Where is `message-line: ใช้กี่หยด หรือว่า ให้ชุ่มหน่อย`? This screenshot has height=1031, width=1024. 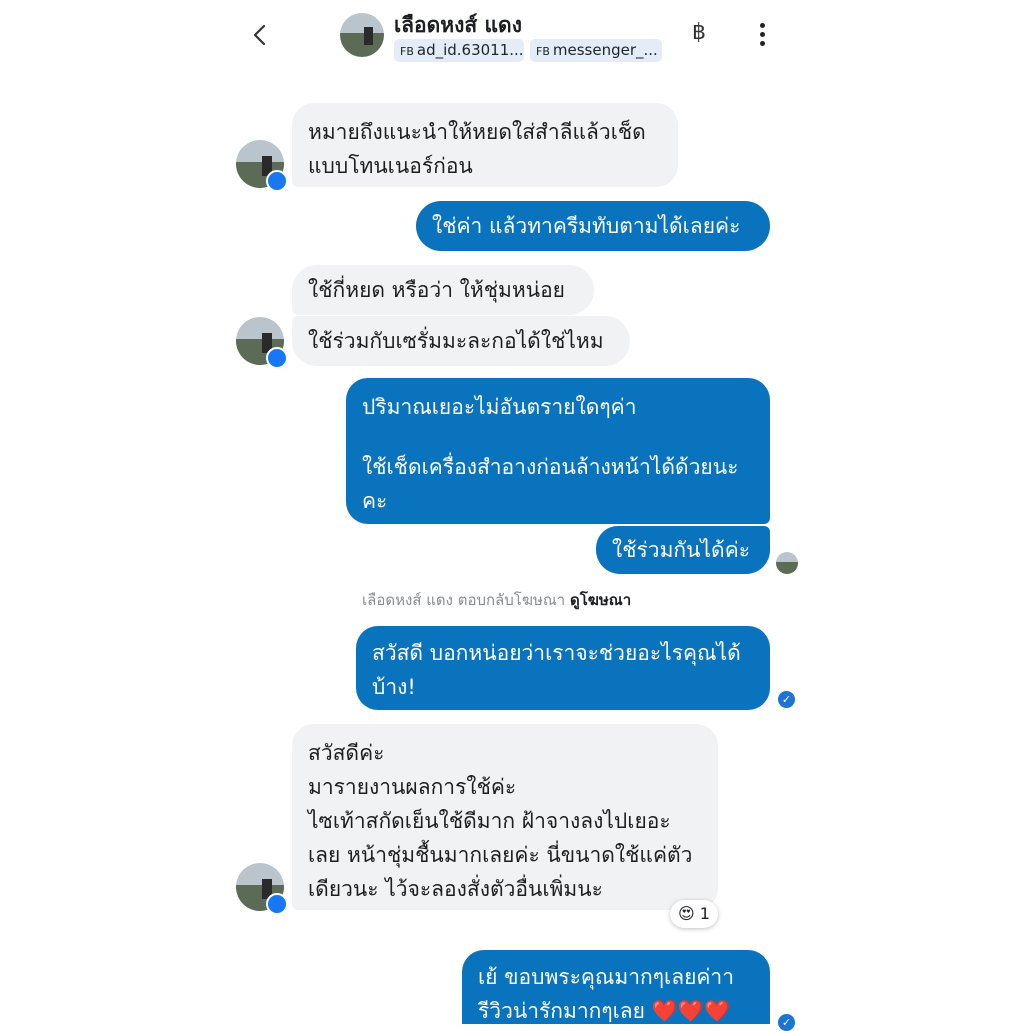
message-line: ใช้กี่หยด หรือว่า ให้ชุ่มหน่อย is located at coordinates (436, 290).